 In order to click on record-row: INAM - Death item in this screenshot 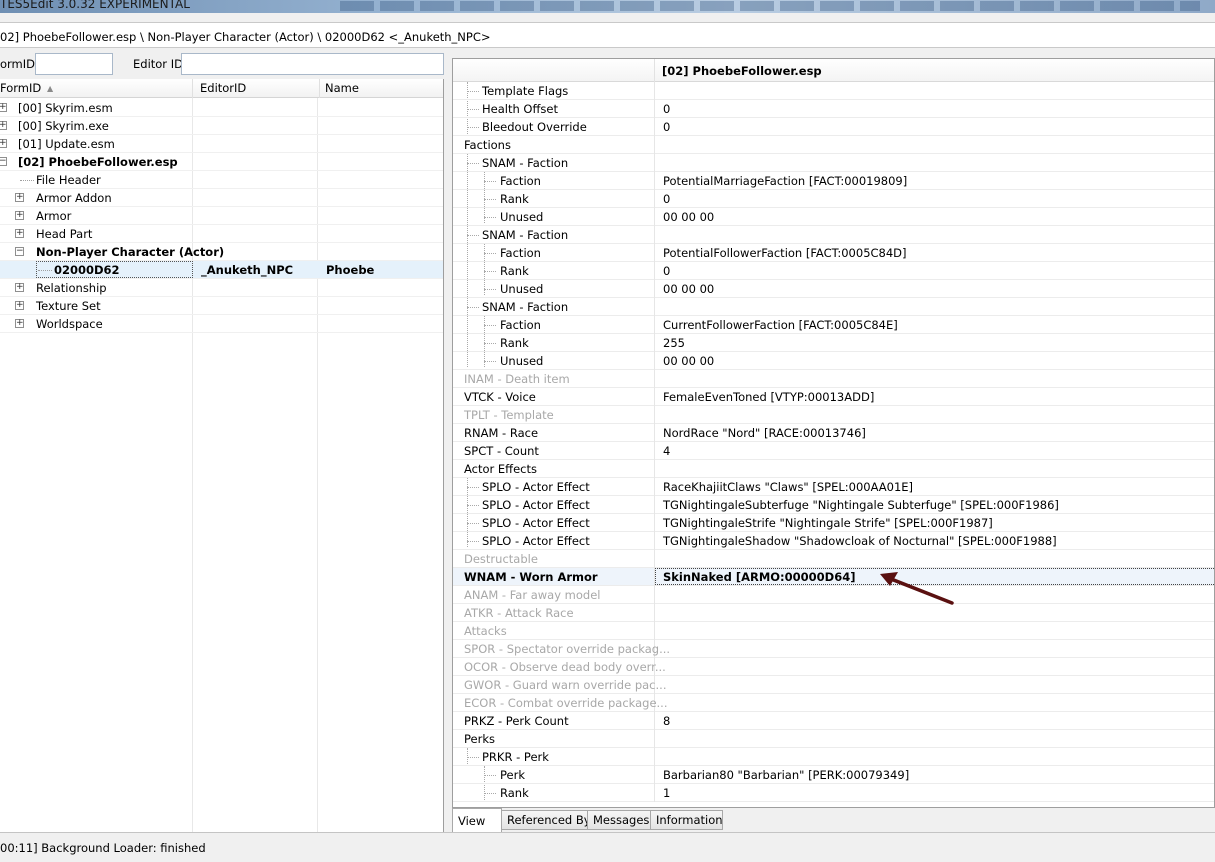, I will do `click(833, 379)`.